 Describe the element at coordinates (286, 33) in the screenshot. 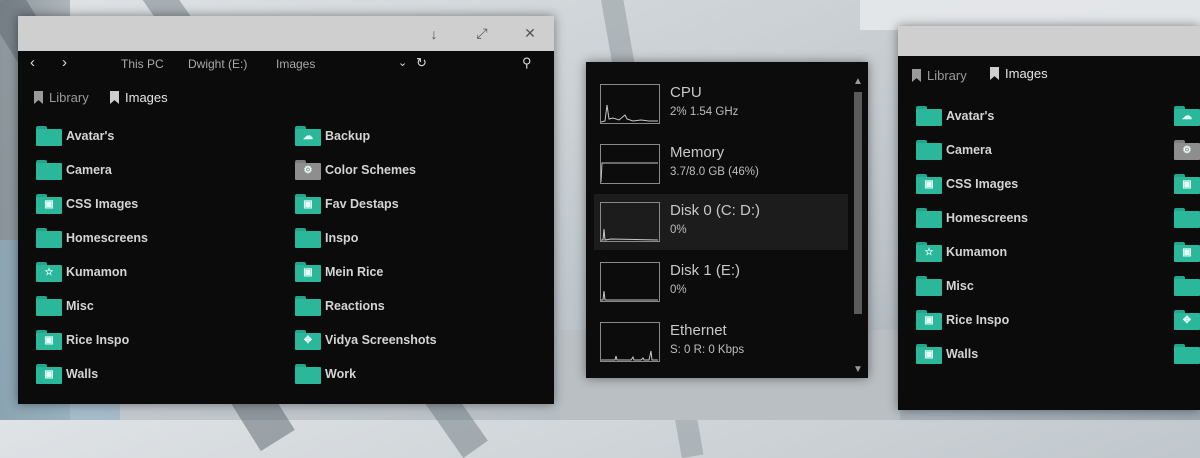

I see `title-bar: ↓ ⤢ ✕` at that location.